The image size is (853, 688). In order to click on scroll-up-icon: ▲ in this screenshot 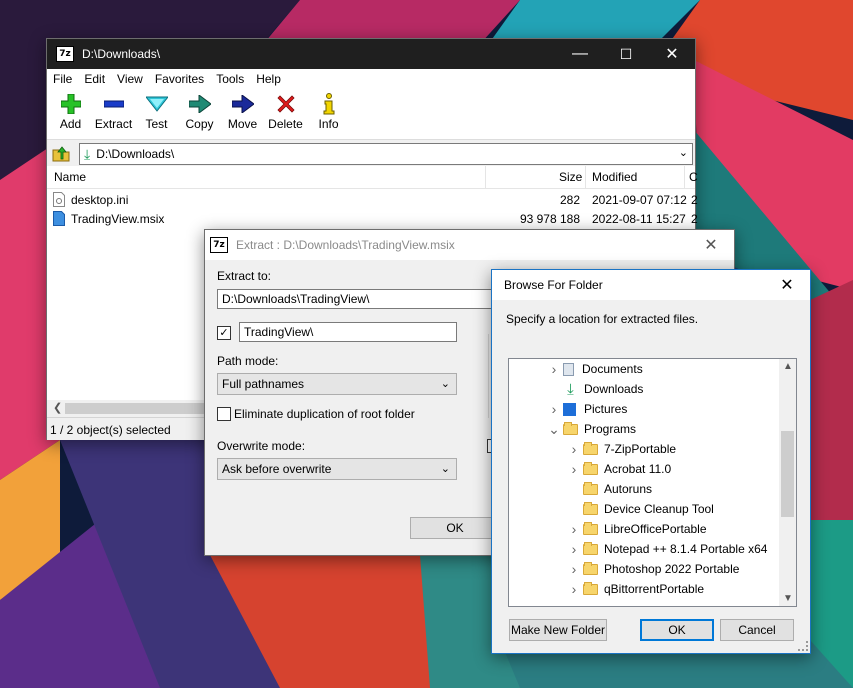, I will do `click(788, 366)`.